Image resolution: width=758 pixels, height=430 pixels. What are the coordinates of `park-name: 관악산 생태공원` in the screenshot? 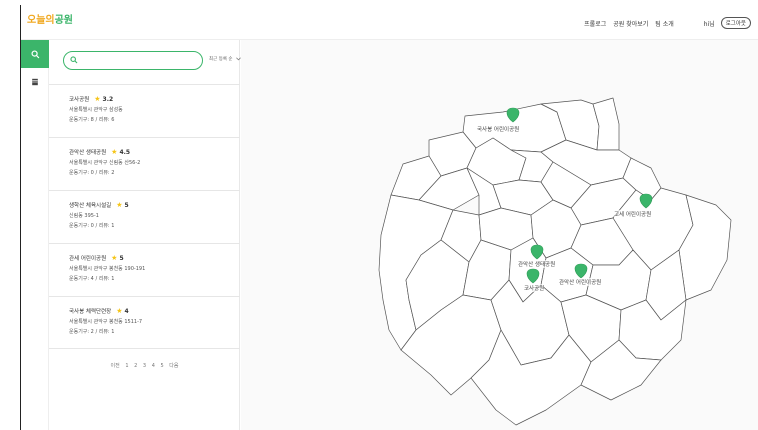 It's located at (88, 153).